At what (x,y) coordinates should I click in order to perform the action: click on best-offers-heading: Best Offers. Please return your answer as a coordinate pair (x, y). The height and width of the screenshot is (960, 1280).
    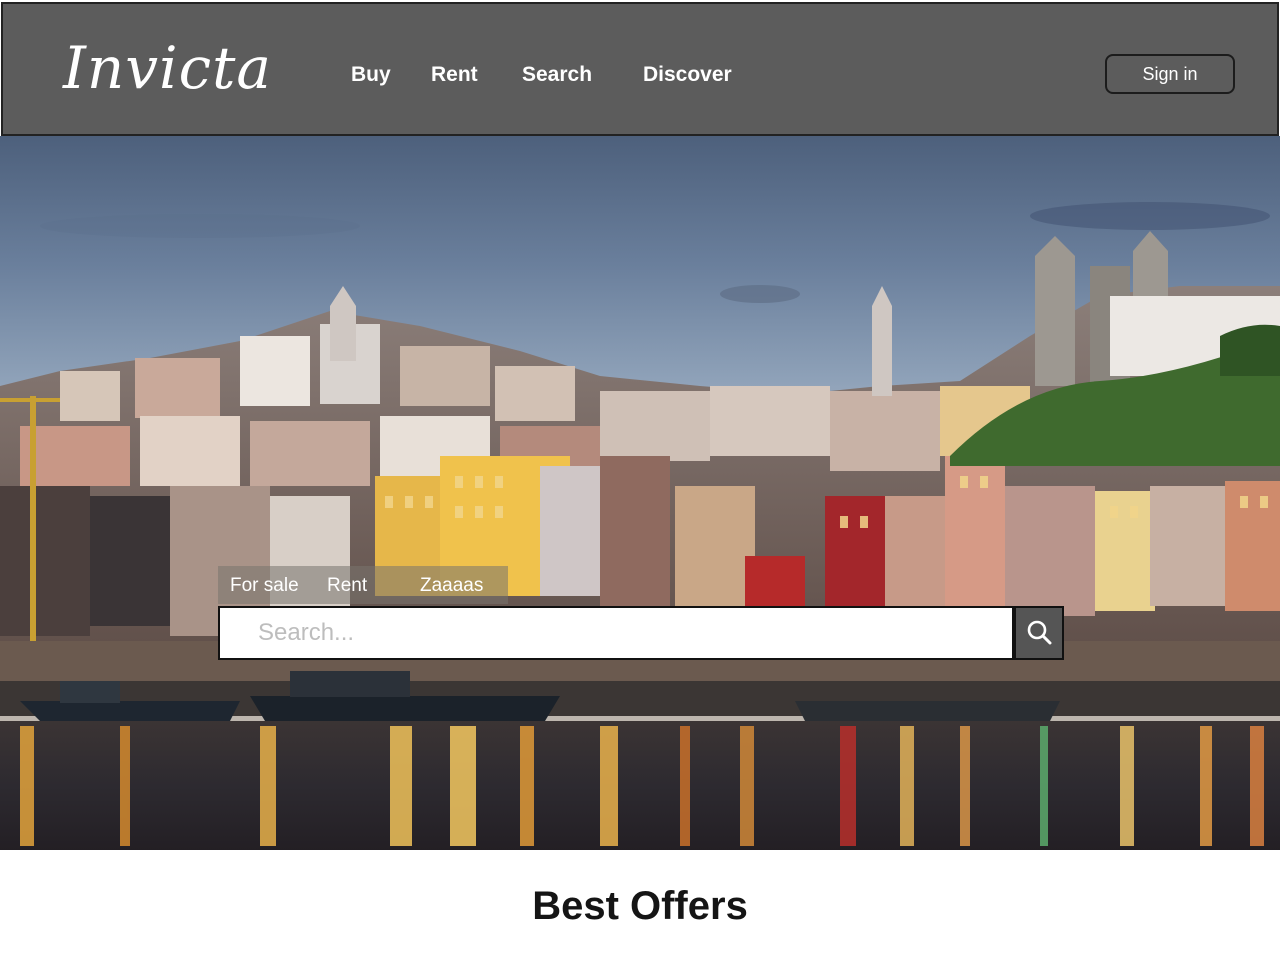
    Looking at the image, I should click on (640, 906).